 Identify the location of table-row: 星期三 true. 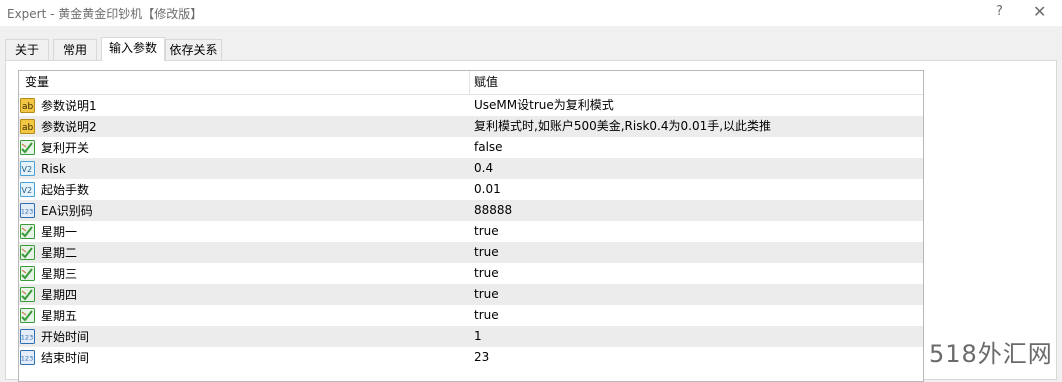
(471, 273).